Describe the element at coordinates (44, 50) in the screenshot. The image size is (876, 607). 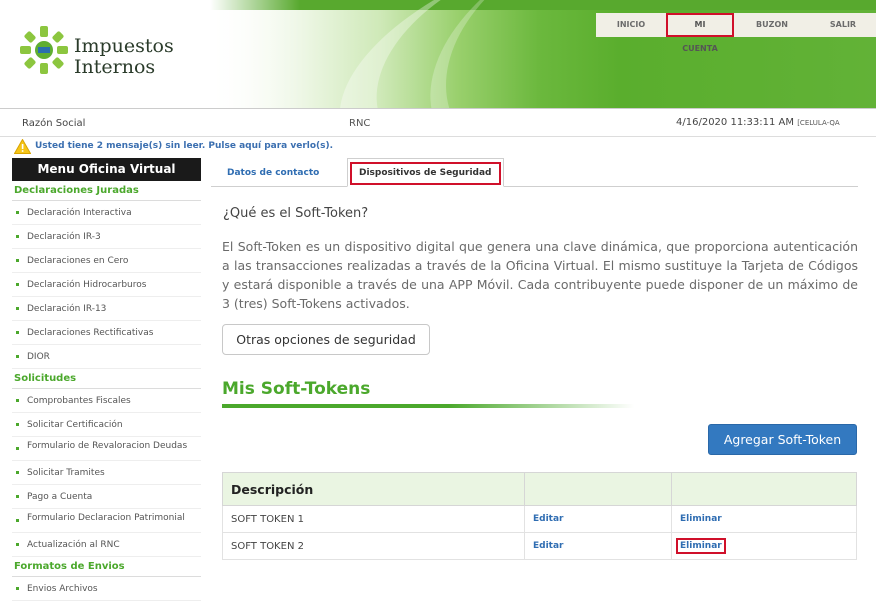
I see `logo-sun-icon` at that location.